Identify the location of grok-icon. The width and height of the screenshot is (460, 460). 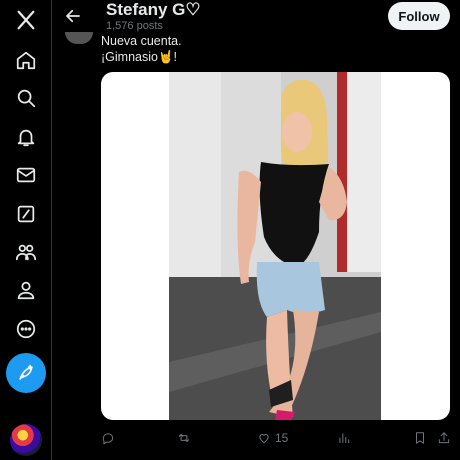
(26, 214).